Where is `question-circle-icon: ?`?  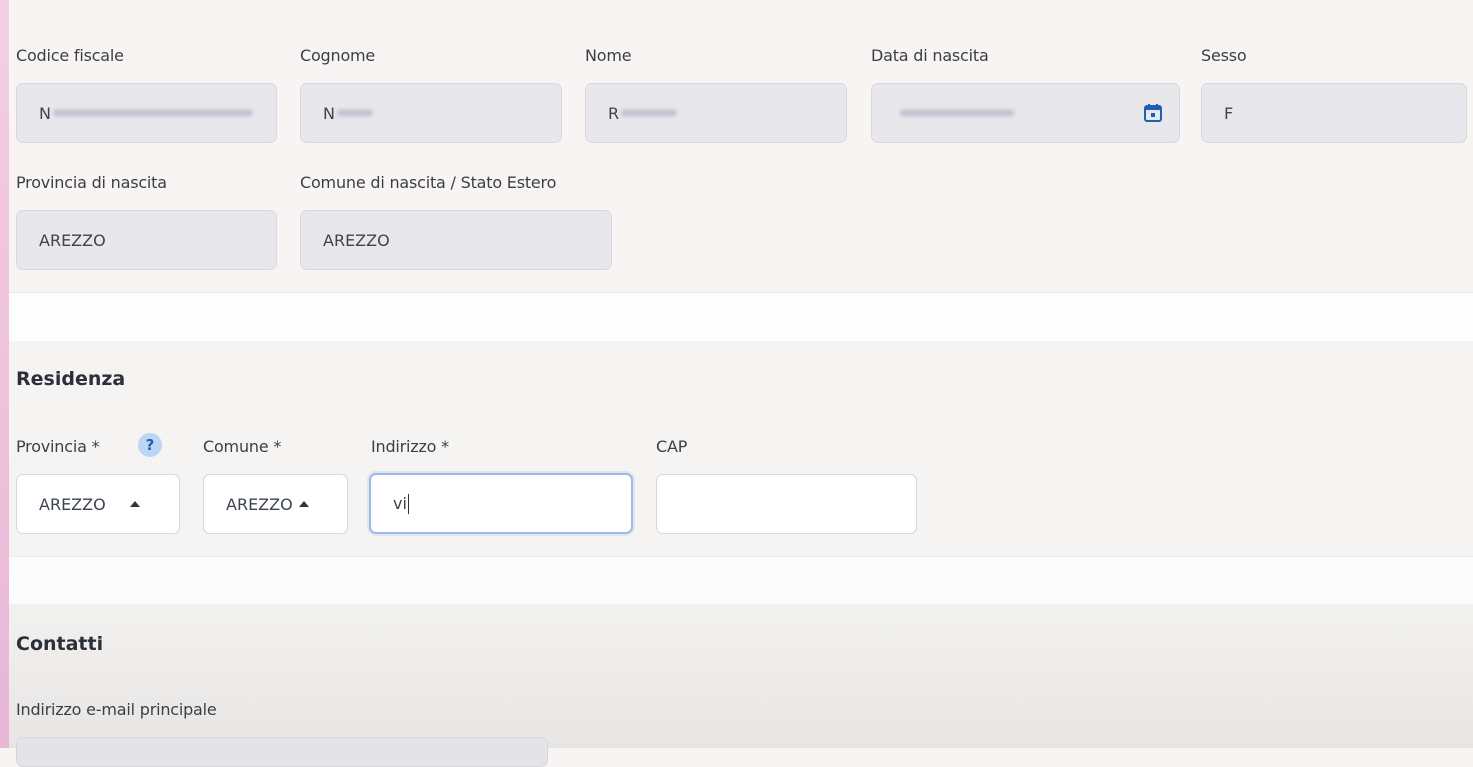 question-circle-icon: ? is located at coordinates (150, 445).